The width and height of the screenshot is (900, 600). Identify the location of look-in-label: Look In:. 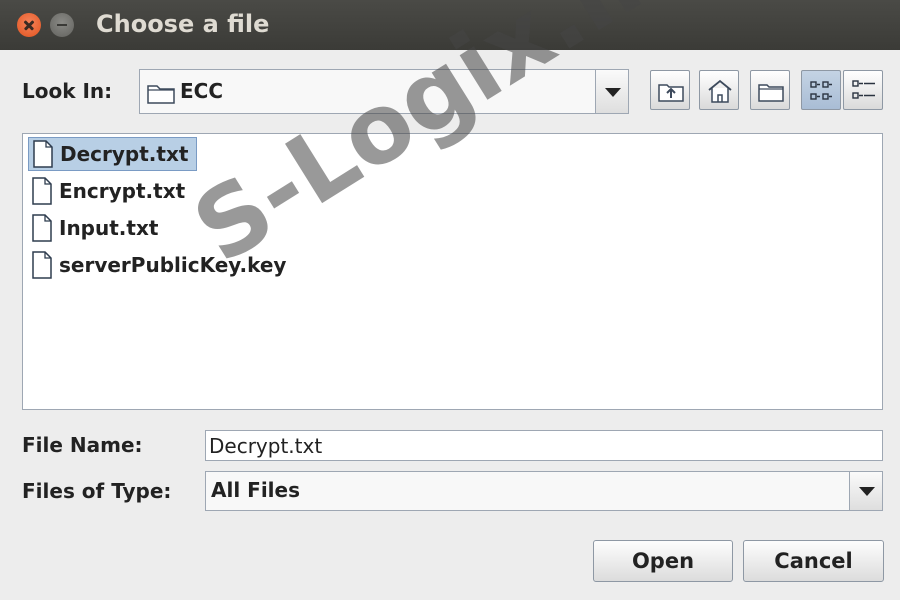
(67, 91).